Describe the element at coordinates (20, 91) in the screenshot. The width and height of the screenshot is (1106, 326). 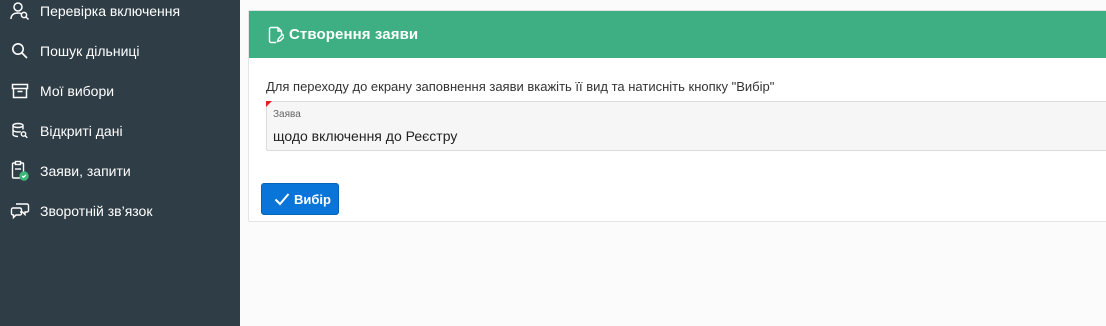
I see `archive-icon` at that location.